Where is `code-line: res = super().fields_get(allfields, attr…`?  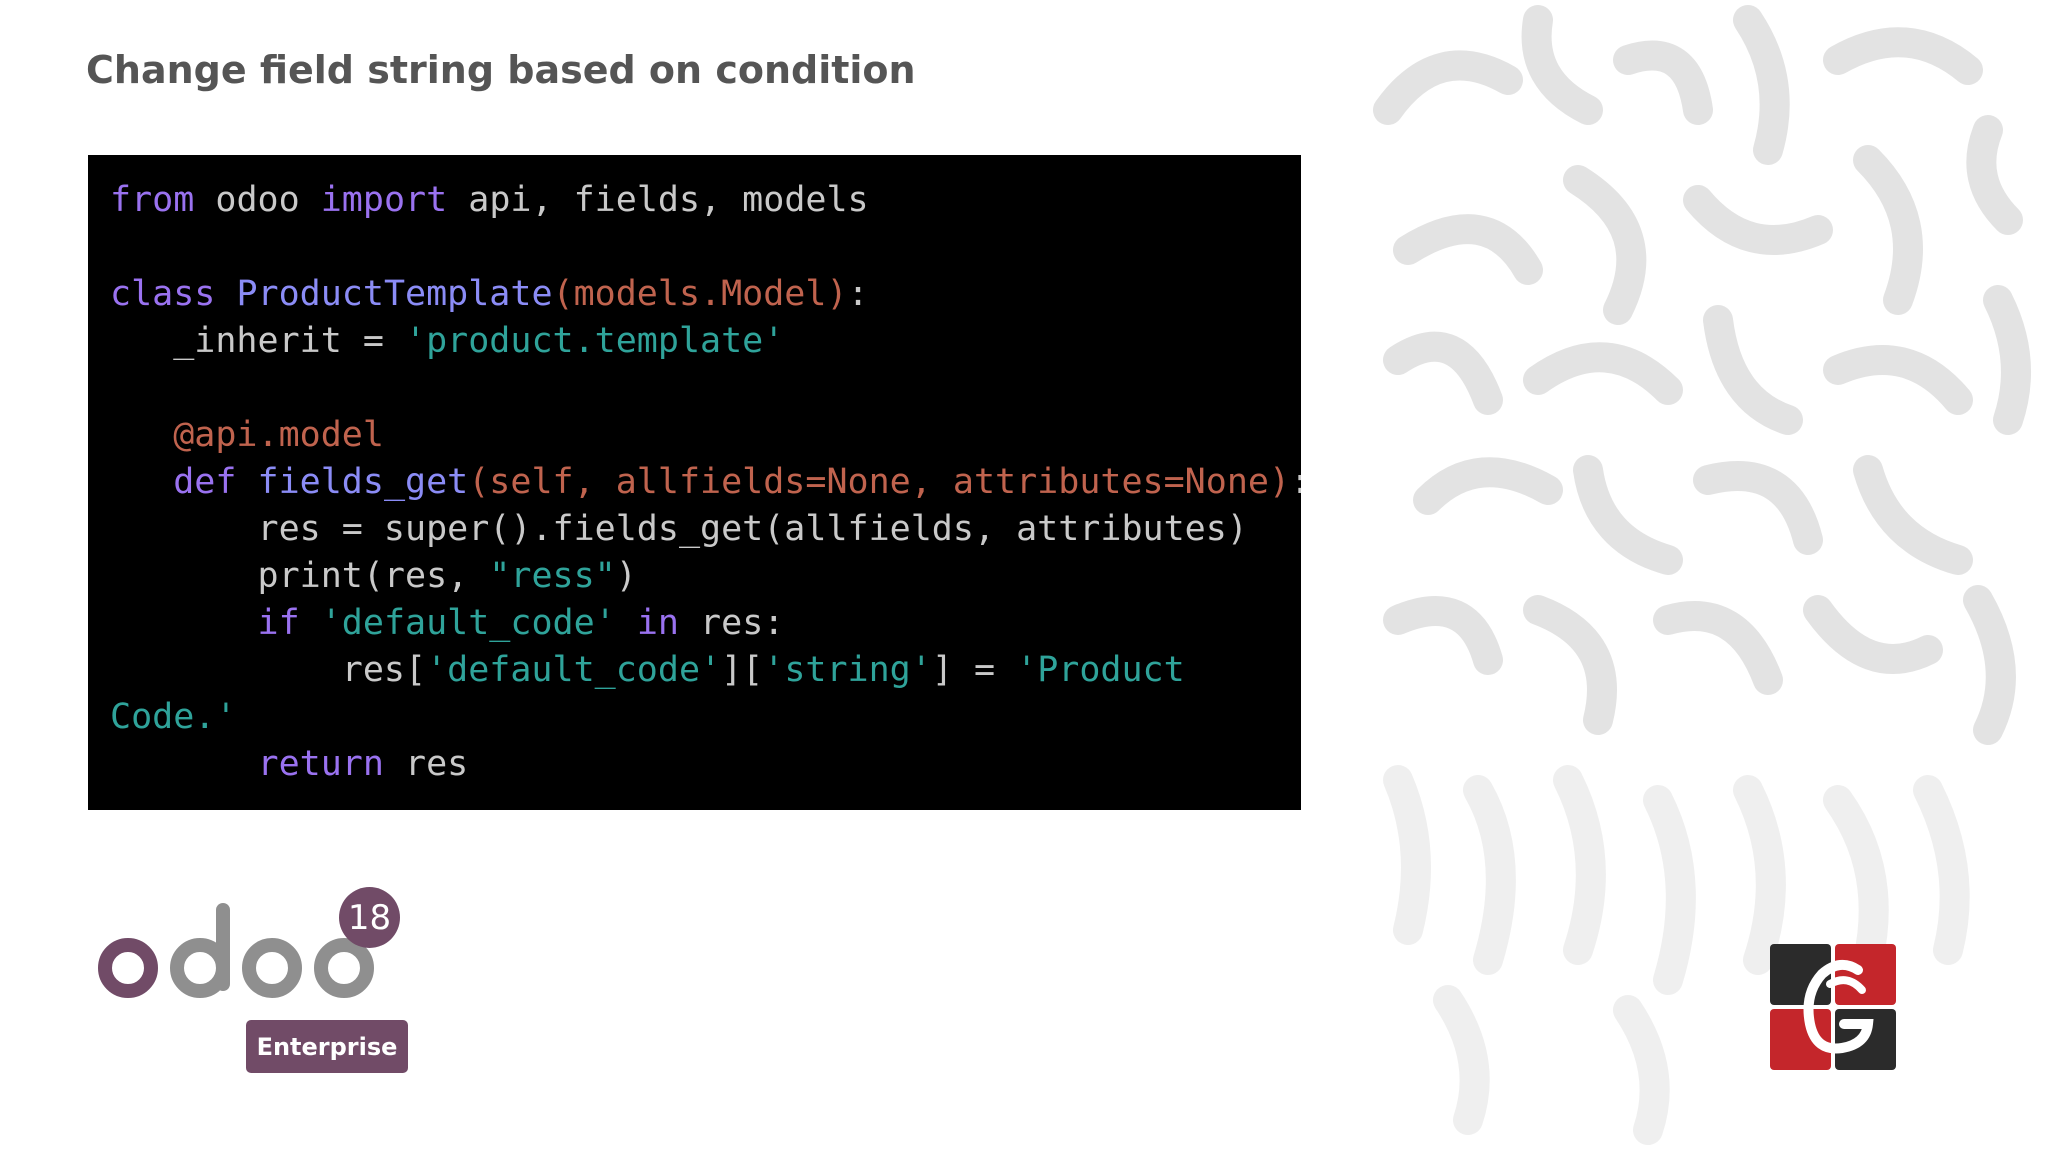 code-line: res = super().fields_get(allfields, attr… is located at coordinates (705, 529).